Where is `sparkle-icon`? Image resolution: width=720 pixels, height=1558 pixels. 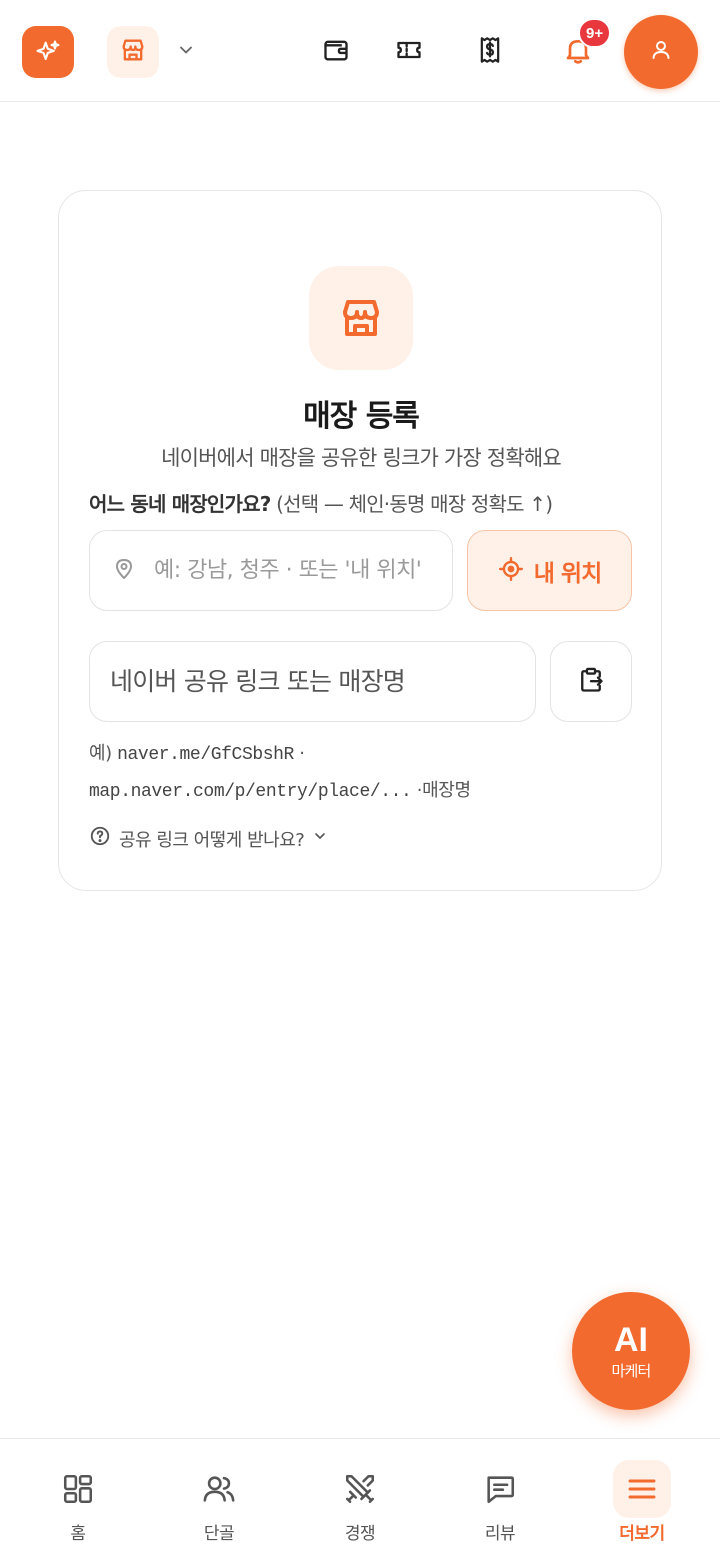 sparkle-icon is located at coordinates (48, 52).